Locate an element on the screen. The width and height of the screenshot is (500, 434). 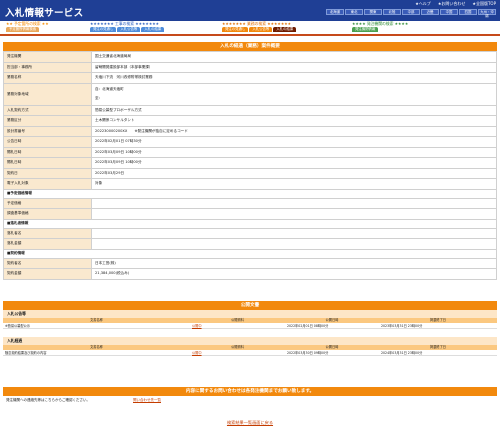
detail-row: 公告日時 2022年02月01日 07時30分 is located at coordinates (250, 142).